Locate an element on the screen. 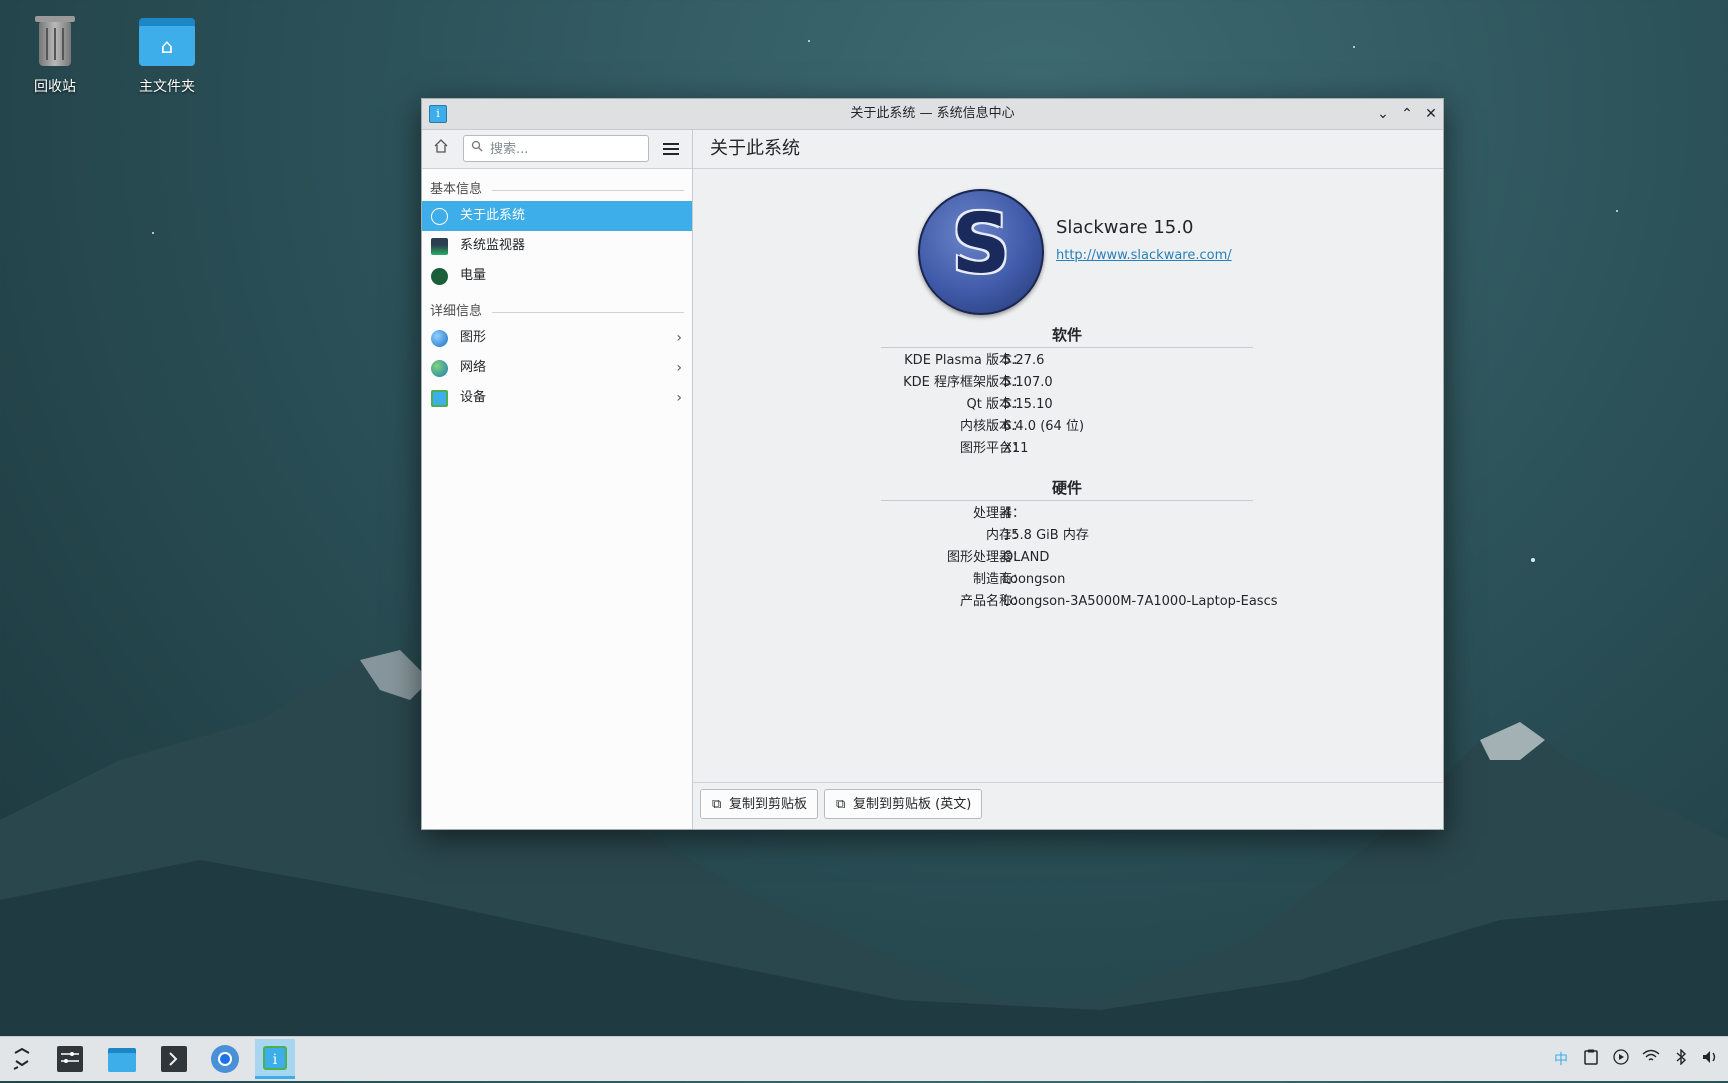 This screenshot has height=1083, width=1728. trash-icon is located at coordinates (55, 42).